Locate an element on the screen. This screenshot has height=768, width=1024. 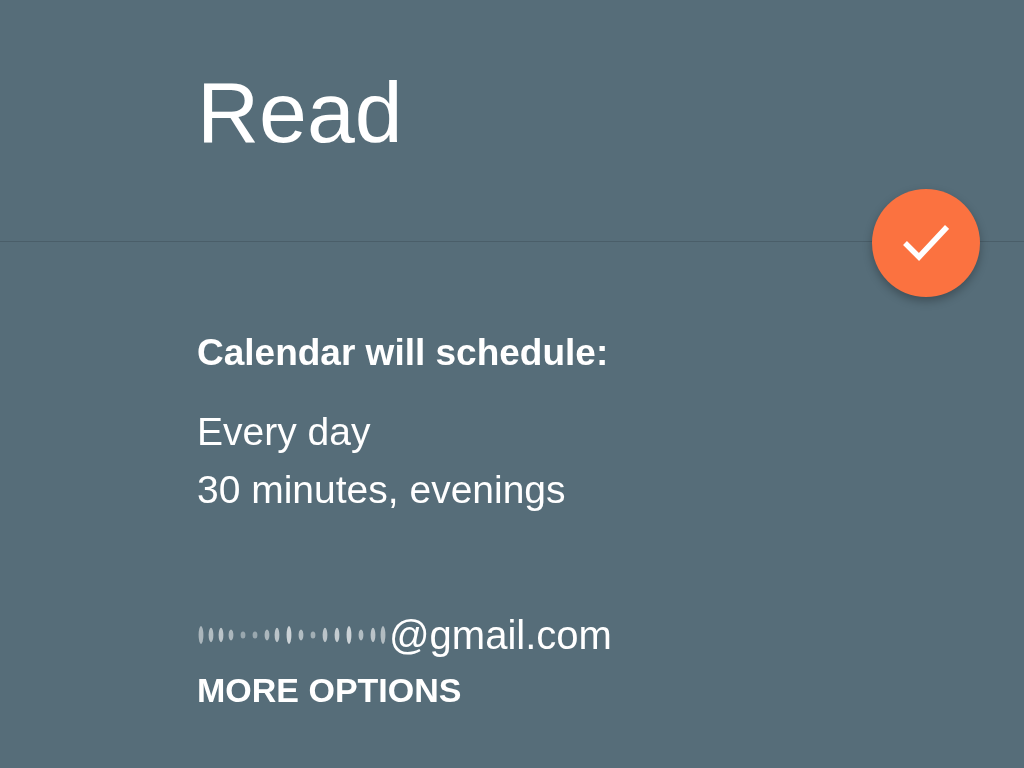
schedule-detail: 30 minutes, evenings is located at coordinates (381, 489).